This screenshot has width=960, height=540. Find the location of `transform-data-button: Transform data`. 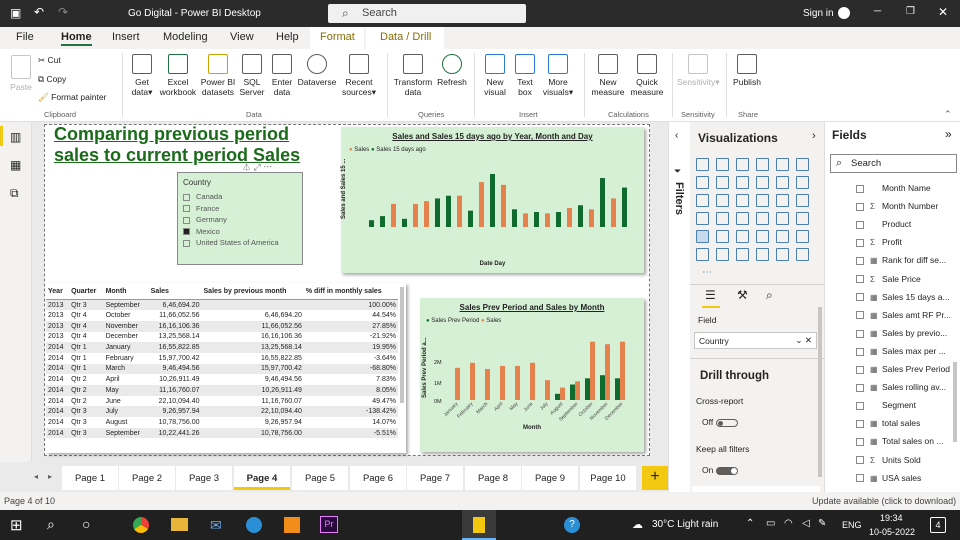

transform-data-button: Transform data is located at coordinates (413, 75).